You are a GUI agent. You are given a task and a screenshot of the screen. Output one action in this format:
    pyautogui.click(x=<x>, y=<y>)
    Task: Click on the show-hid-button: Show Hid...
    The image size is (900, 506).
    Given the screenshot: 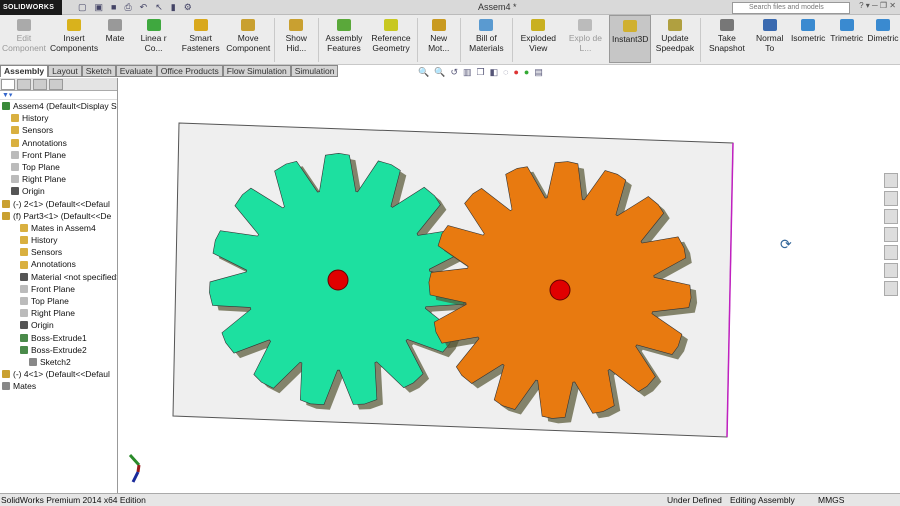 What is the action you would take?
    pyautogui.click(x=296, y=39)
    